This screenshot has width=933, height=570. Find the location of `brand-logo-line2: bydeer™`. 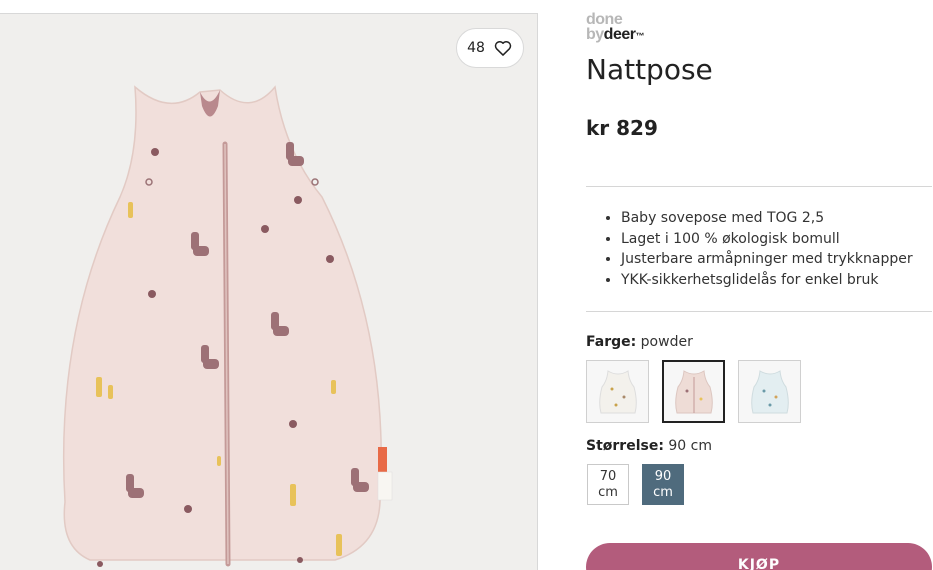

brand-logo-line2: bydeer™ is located at coordinates (615, 35).